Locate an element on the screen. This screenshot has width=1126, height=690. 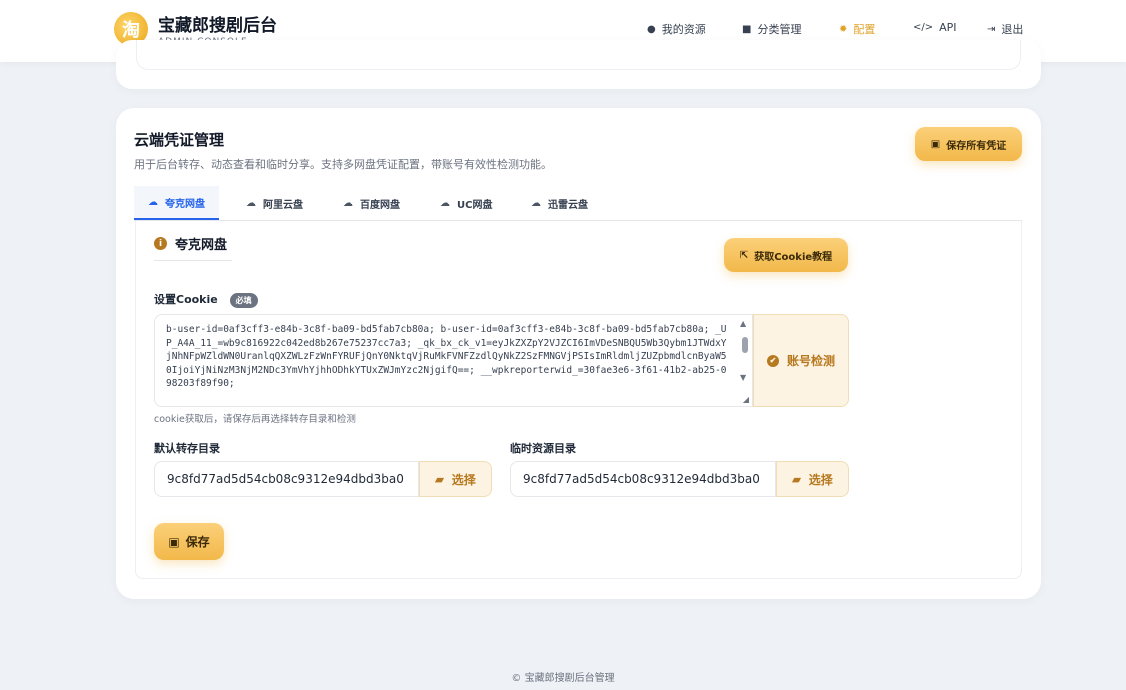
check-circle-icon: ✔ is located at coordinates (772, 360).